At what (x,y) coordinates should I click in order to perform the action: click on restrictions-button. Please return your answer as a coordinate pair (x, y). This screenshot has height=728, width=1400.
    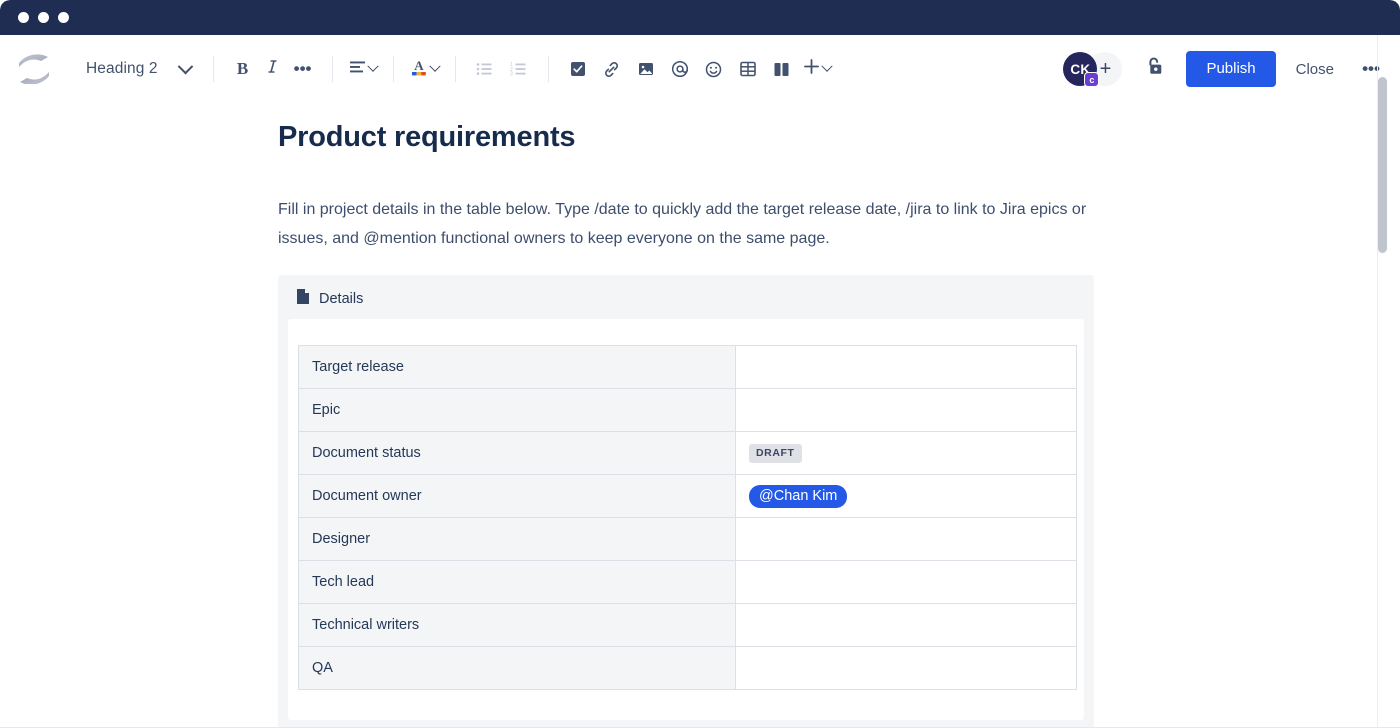
    Looking at the image, I should click on (1155, 69).